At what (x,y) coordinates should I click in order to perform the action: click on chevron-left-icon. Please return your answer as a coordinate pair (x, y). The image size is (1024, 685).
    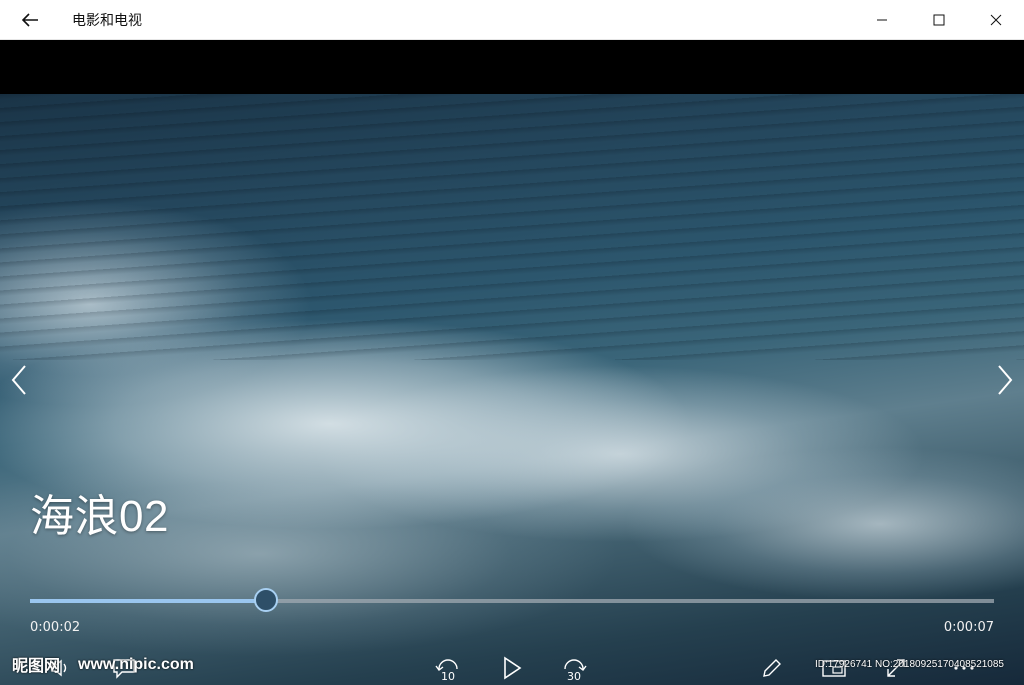
    Looking at the image, I should click on (18, 380).